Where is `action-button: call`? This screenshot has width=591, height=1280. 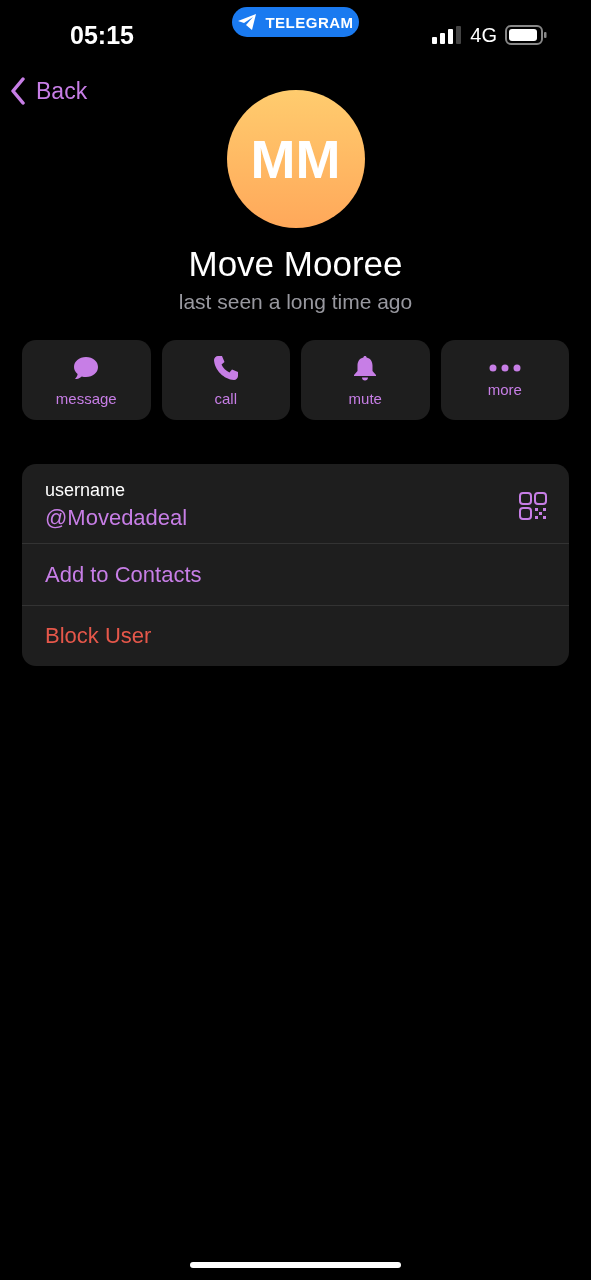
action-button: call is located at coordinates (225, 380).